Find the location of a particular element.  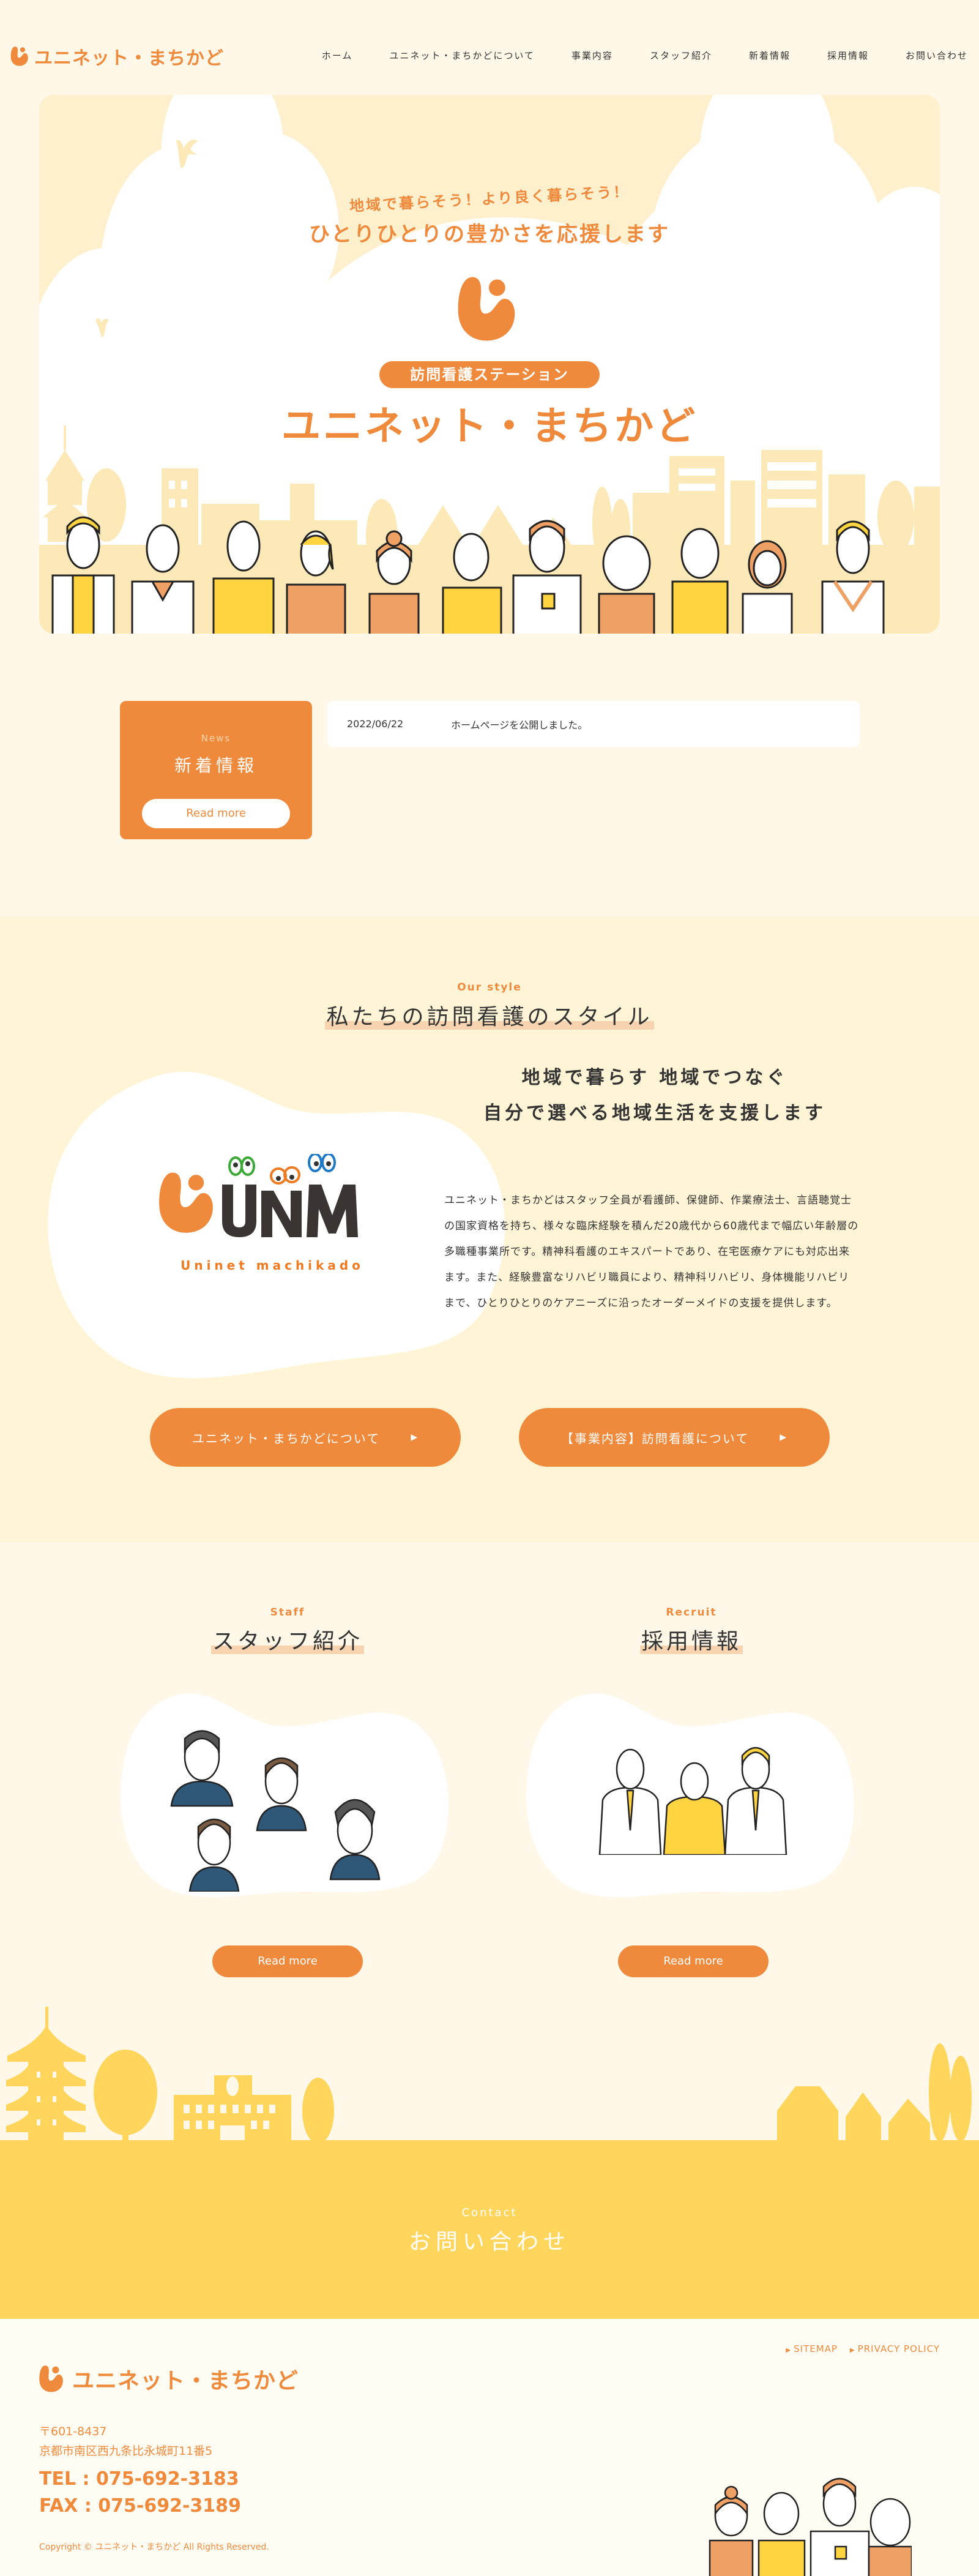

contact-banner: Contact お問い合わせ is located at coordinates (489, 2229).